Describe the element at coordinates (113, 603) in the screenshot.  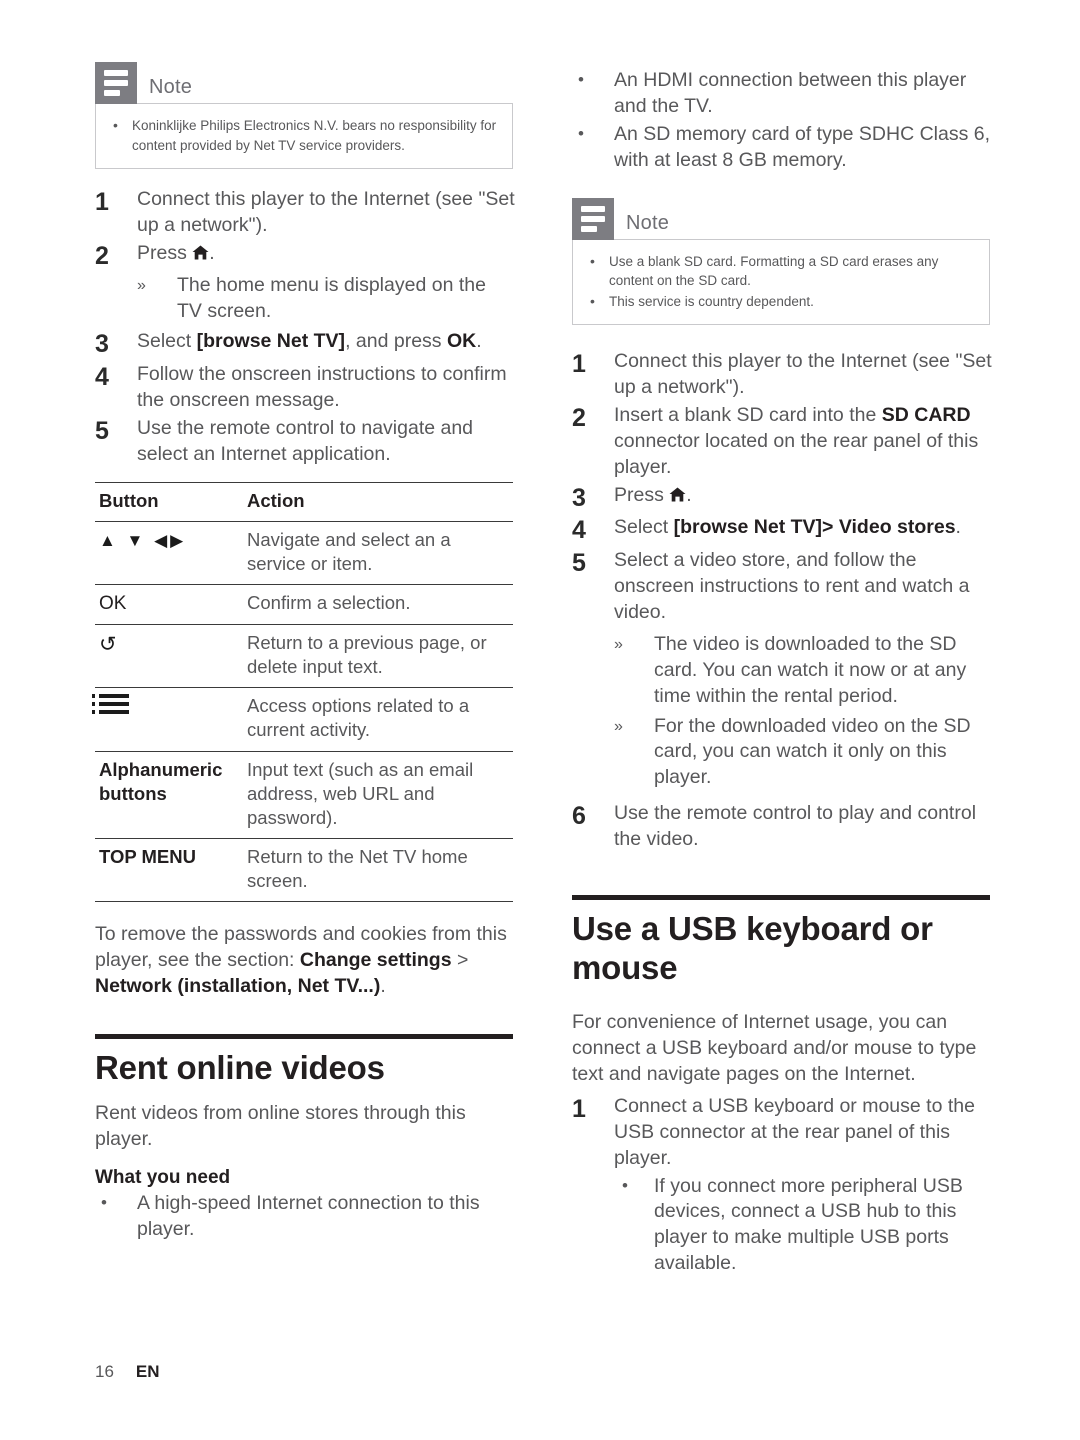
I see `ok-button-label: OK` at that location.